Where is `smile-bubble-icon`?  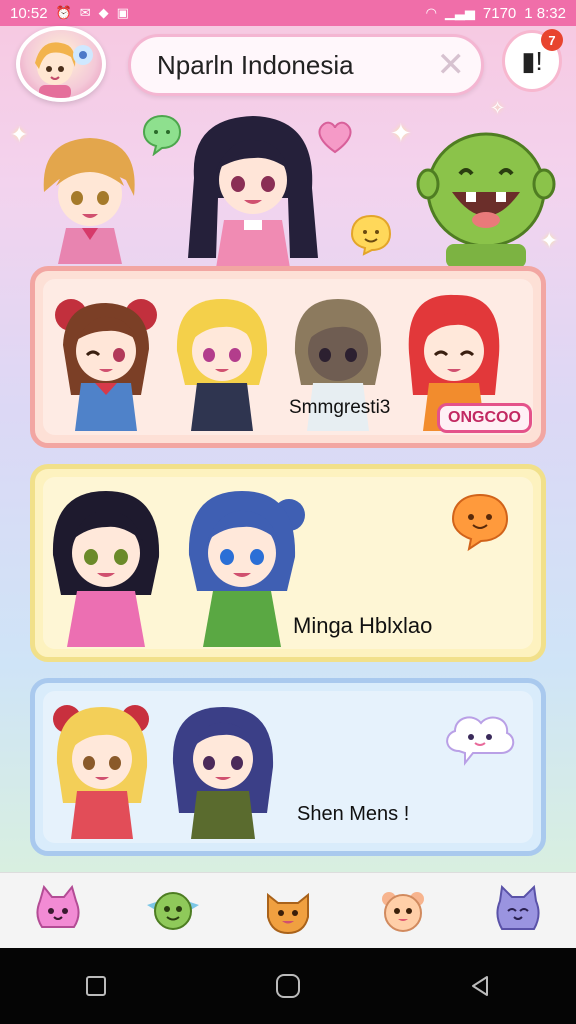 smile-bubble-icon is located at coordinates (371, 235).